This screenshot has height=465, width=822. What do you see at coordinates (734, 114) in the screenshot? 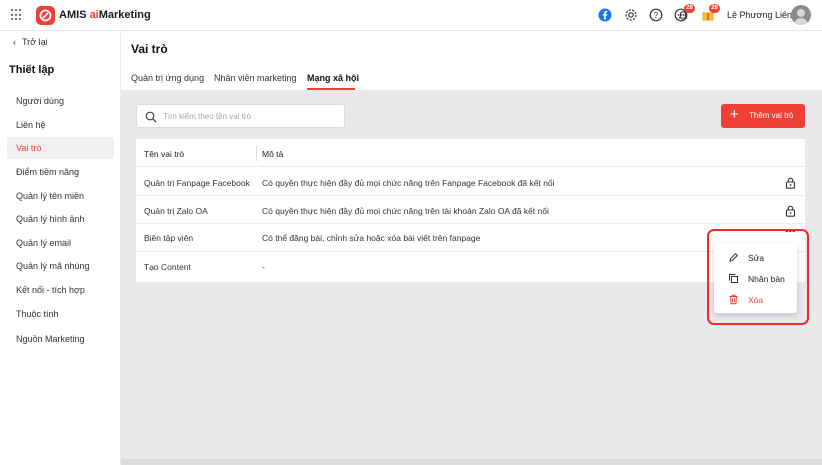
I see `plus-icon: +` at bounding box center [734, 114].